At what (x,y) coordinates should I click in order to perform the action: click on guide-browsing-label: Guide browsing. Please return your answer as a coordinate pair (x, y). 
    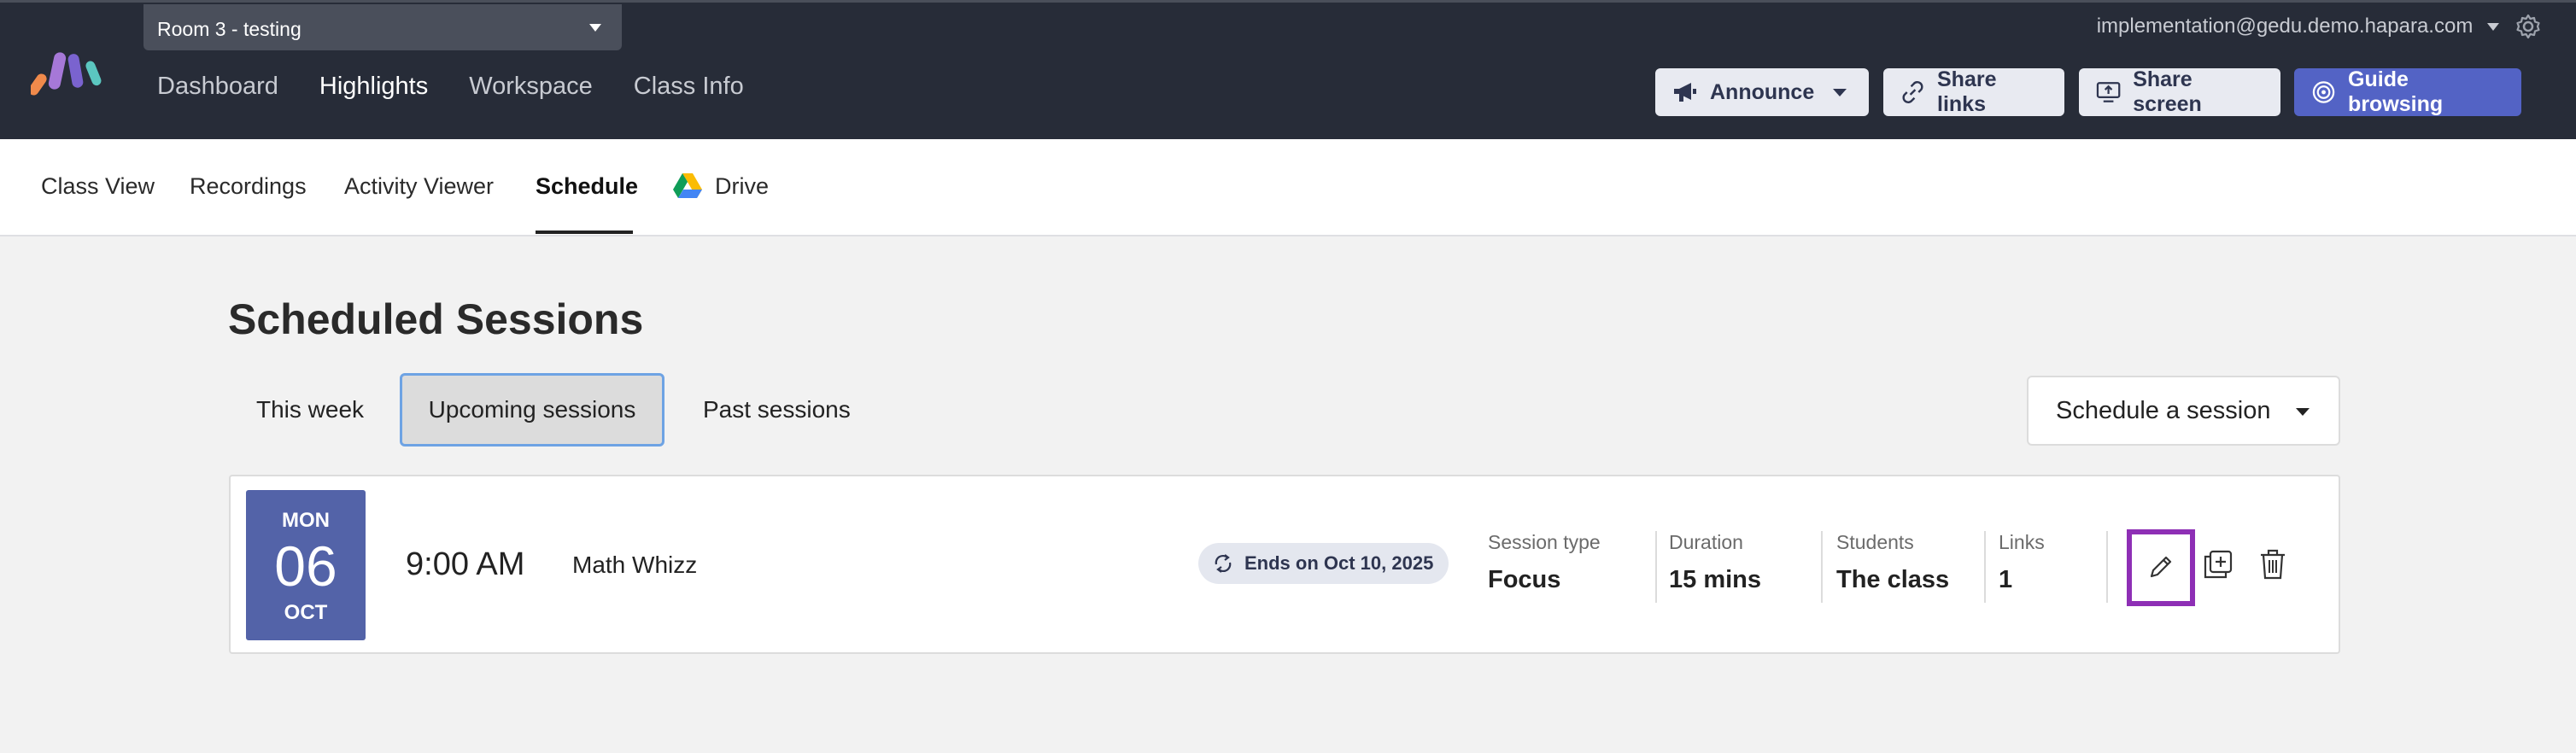
    Looking at the image, I should click on (2396, 91).